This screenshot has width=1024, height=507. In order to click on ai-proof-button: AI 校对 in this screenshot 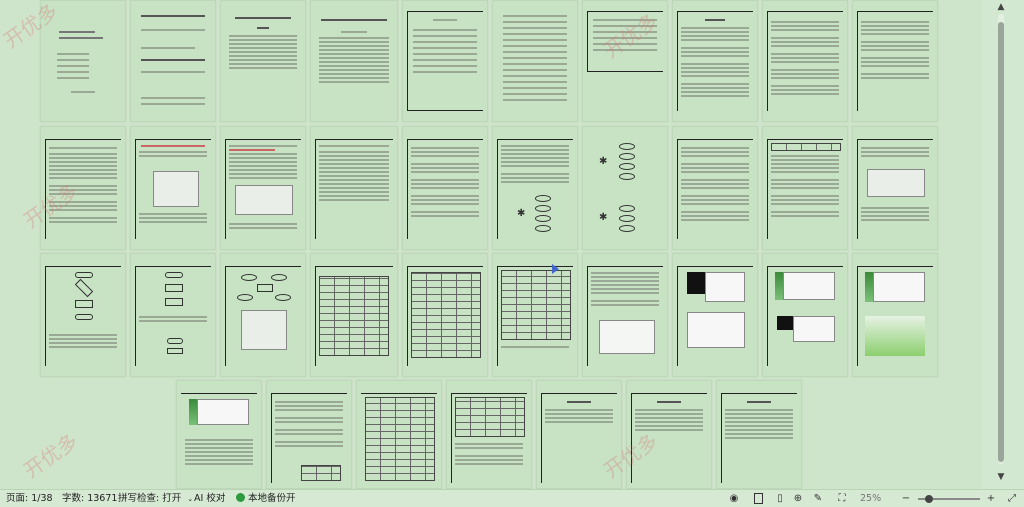, I will do `click(209, 498)`.